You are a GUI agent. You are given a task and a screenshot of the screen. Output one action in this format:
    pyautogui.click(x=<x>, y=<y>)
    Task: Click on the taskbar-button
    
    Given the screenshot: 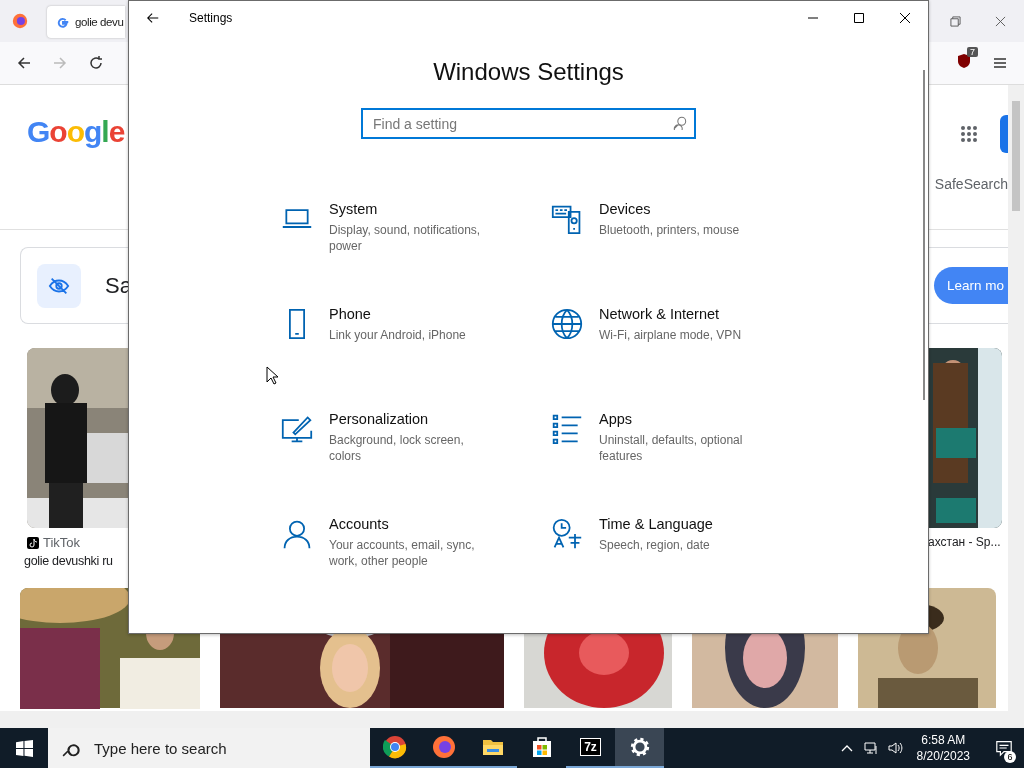 What is the action you would take?
    pyautogui.click(x=639, y=748)
    